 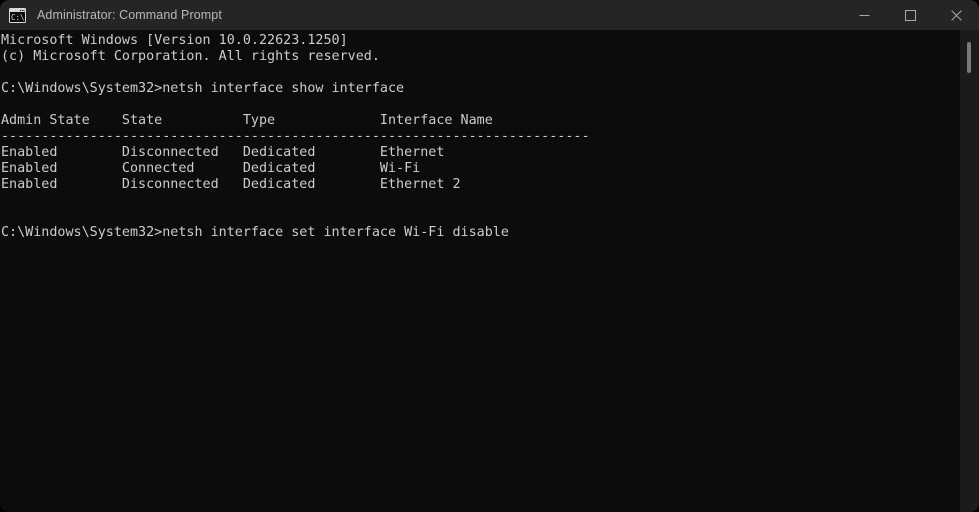 I want to click on maximize-button, so click(x=910, y=15).